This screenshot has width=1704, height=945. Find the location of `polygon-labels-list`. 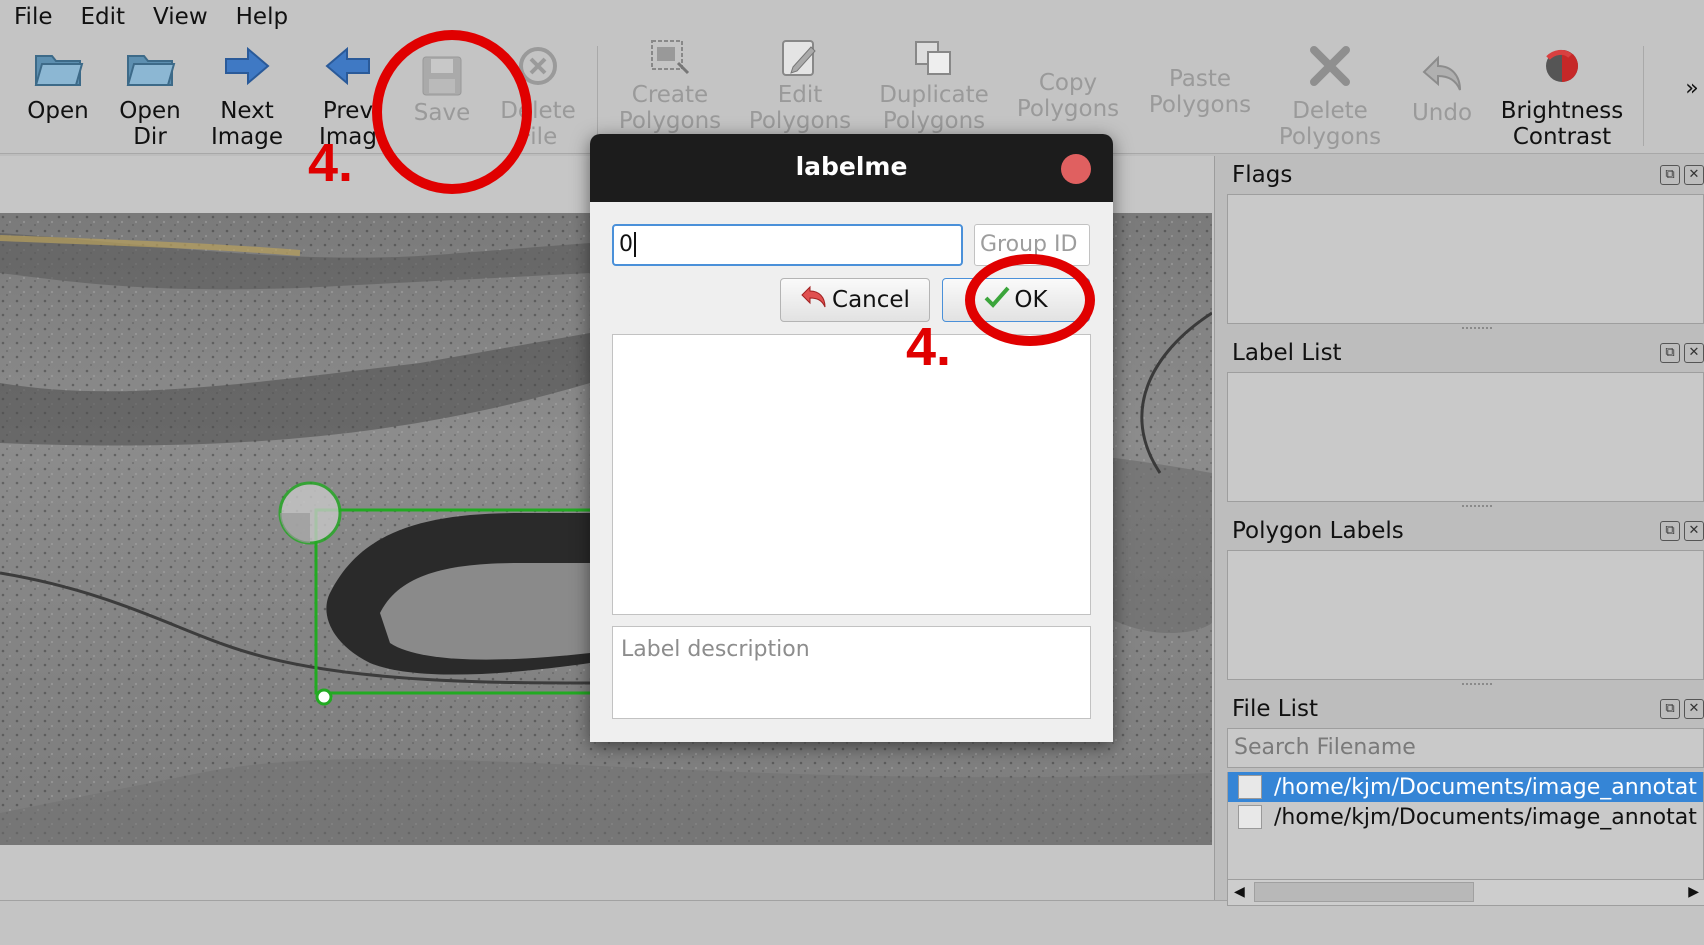

polygon-labels-list is located at coordinates (1465, 615).